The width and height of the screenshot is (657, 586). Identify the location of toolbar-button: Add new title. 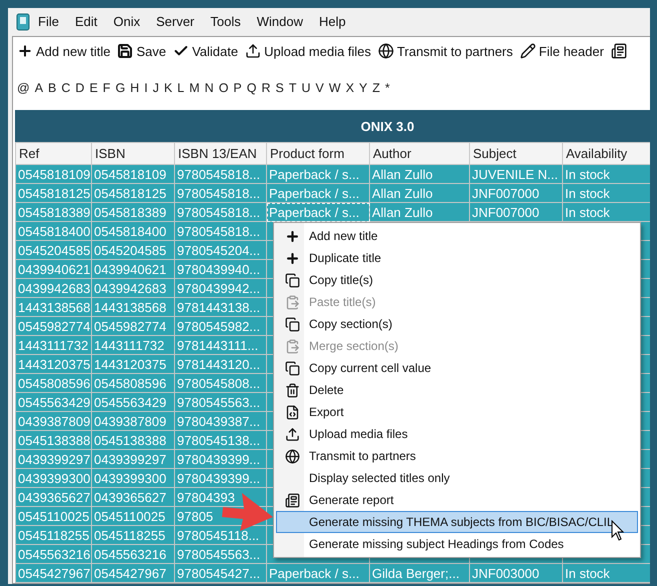
(63, 51).